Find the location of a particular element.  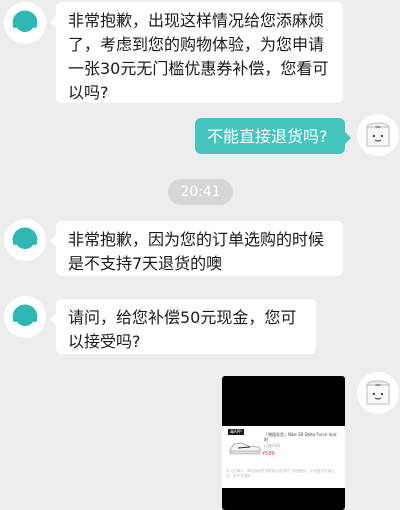

message-bubble-agent-2: 非常抱歉，因为您的订单选购的时候是不支持7天退货的噢 is located at coordinates (196, 248).